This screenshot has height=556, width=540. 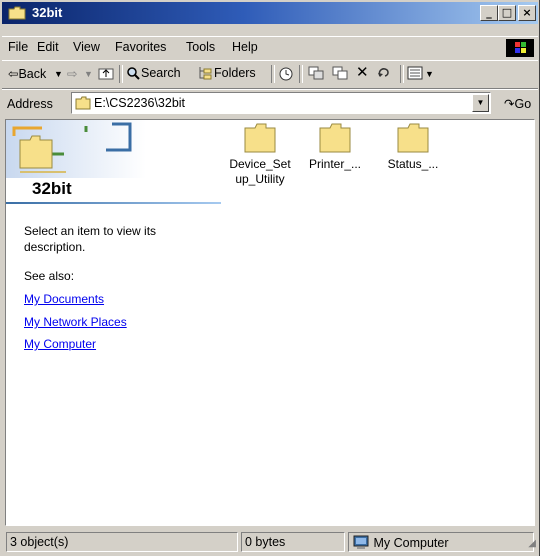 What do you see at coordinates (140, 103) in the screenshot?
I see `address-value: E:\CS2236\32bit` at bounding box center [140, 103].